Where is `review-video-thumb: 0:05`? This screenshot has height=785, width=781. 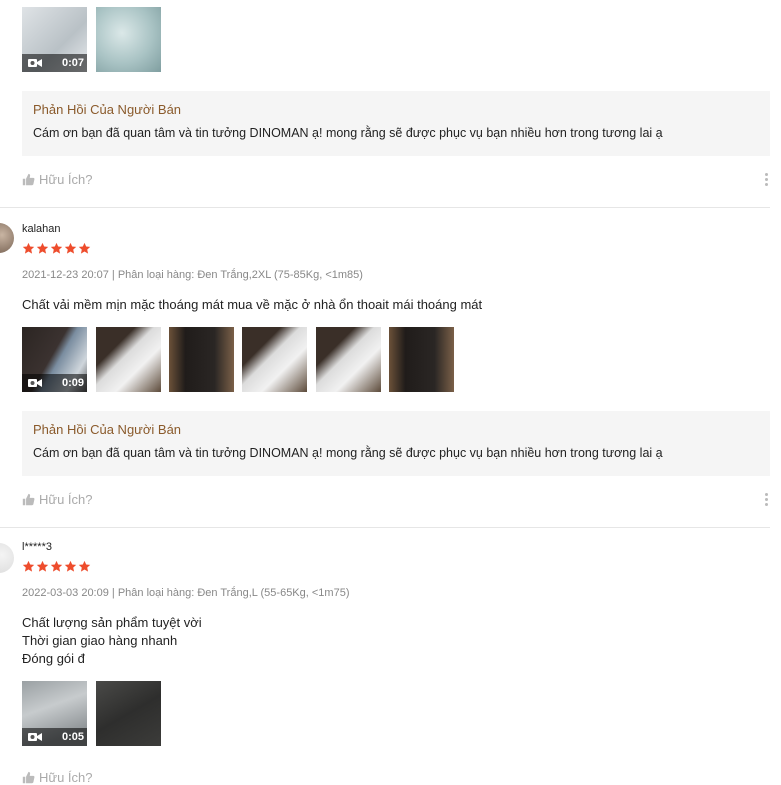 review-video-thumb: 0:05 is located at coordinates (54, 713).